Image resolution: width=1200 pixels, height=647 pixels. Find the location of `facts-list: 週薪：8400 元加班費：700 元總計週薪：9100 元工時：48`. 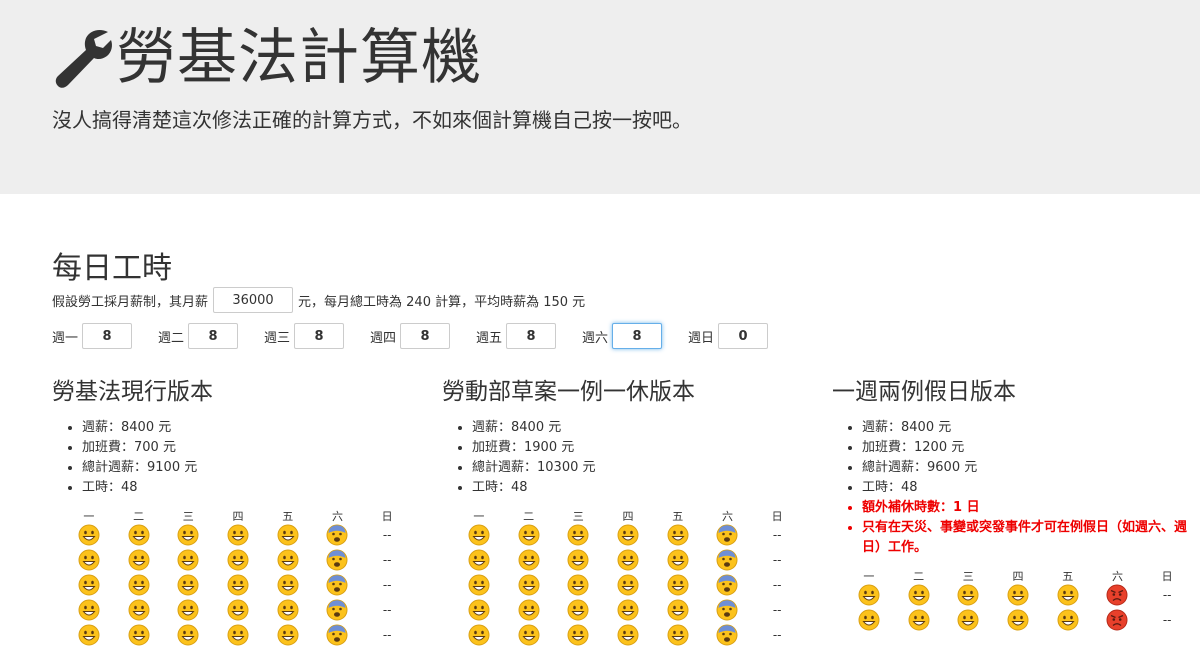

facts-list: 週薪：8400 元加班費：700 元總計週薪：9100 元工時：48 is located at coordinates (232, 458).